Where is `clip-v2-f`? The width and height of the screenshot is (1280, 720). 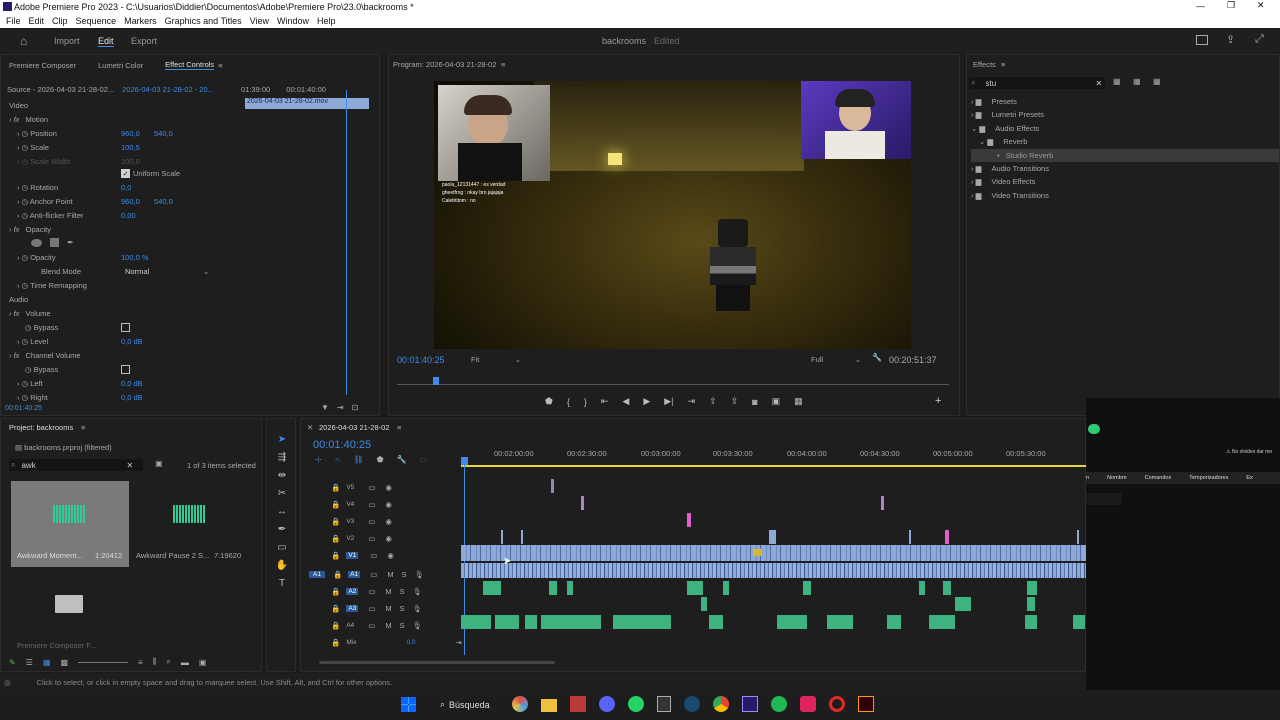 clip-v2-f is located at coordinates (1078, 537).